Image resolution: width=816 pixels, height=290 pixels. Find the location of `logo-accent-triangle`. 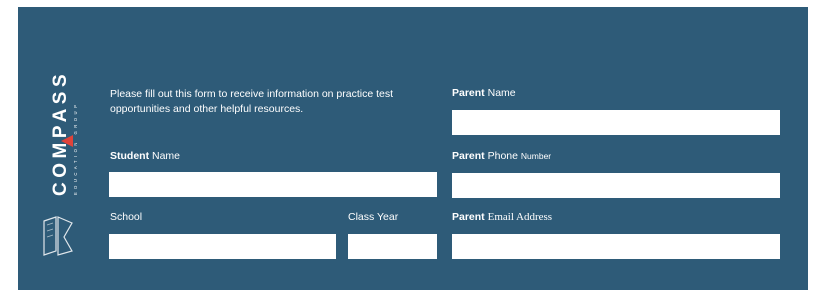

logo-accent-triangle is located at coordinates (67, 141).